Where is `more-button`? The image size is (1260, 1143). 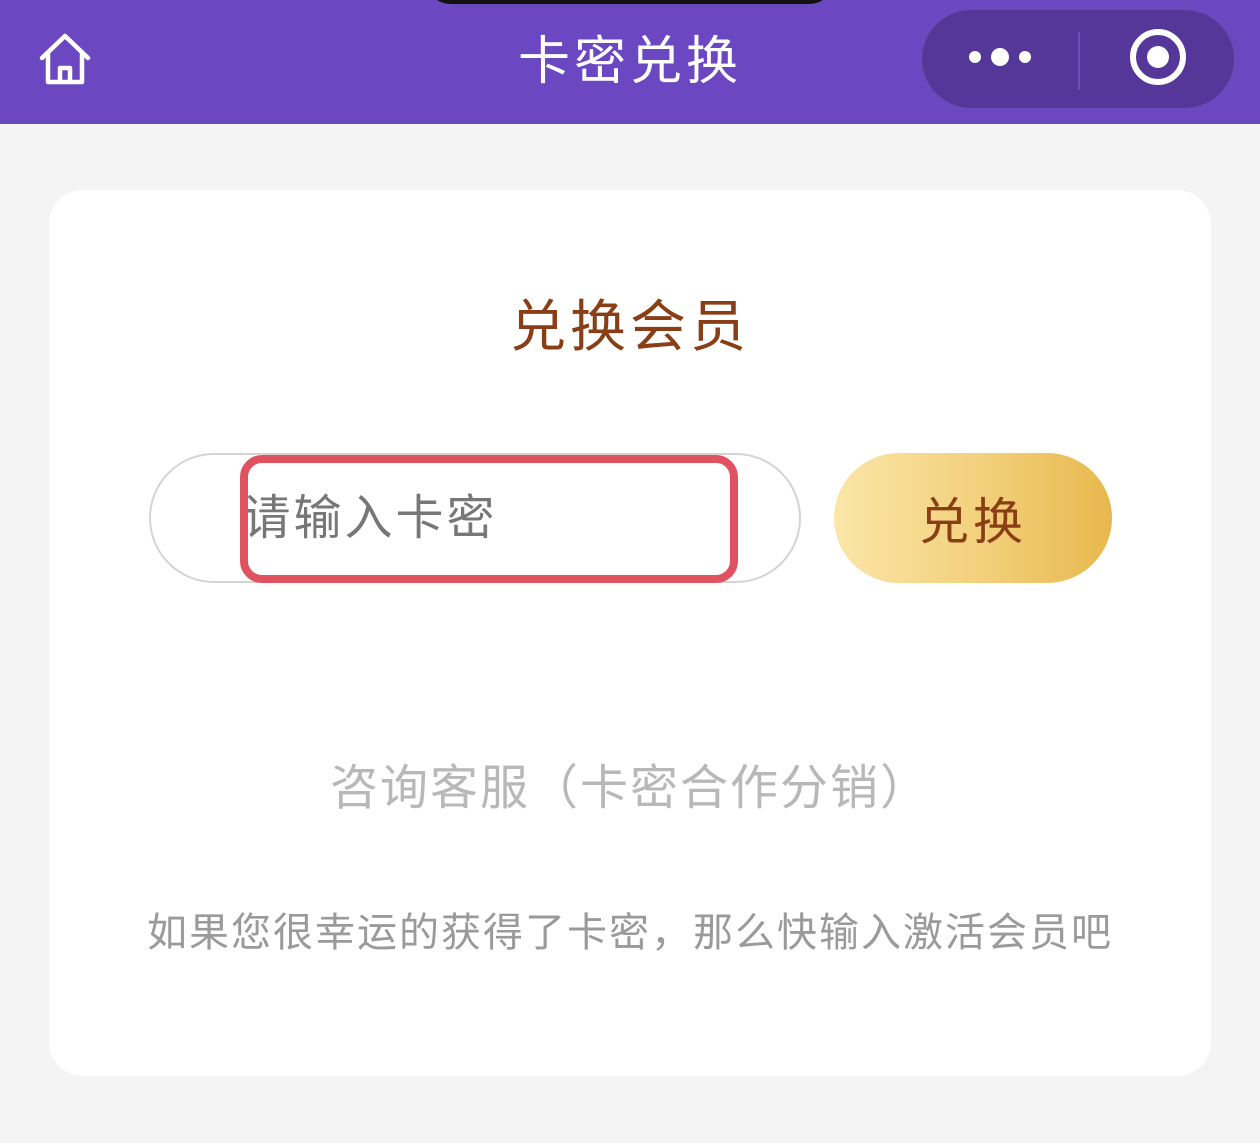
more-button is located at coordinates (1000, 59).